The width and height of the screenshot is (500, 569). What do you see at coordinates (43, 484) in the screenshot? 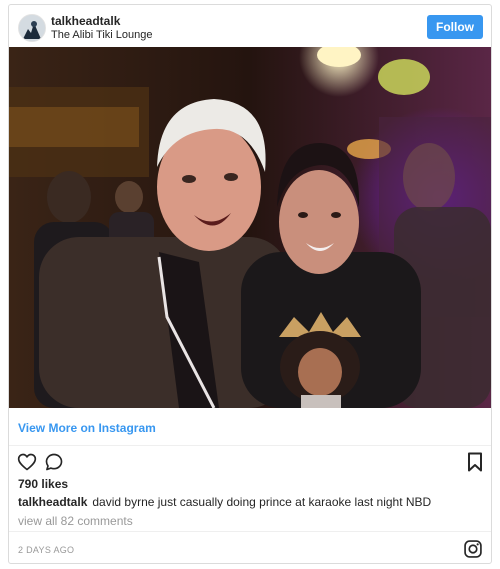
I see `likes-count: 790 likes` at bounding box center [43, 484].